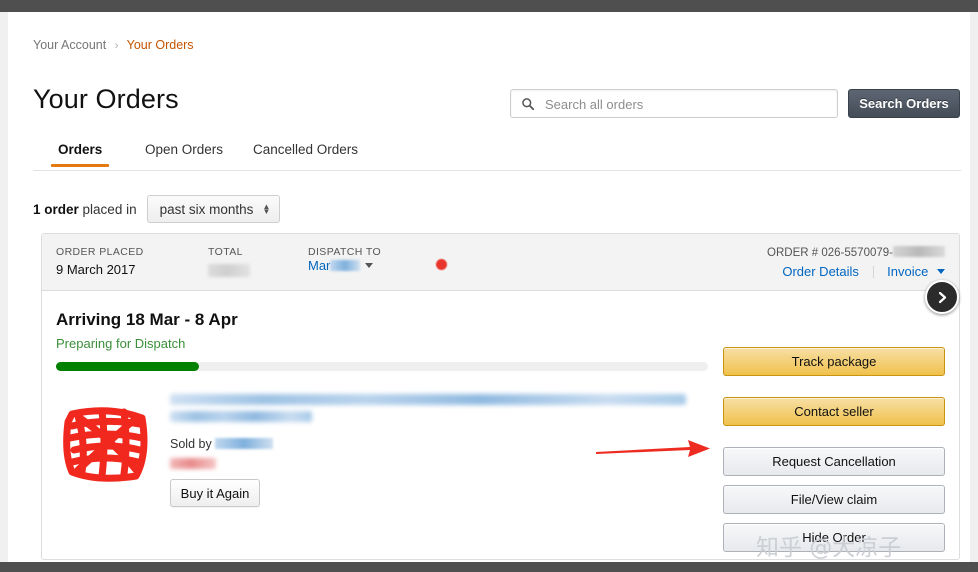 This screenshot has height=572, width=978. I want to click on order-number-value: 026-5570079-, so click(857, 253).